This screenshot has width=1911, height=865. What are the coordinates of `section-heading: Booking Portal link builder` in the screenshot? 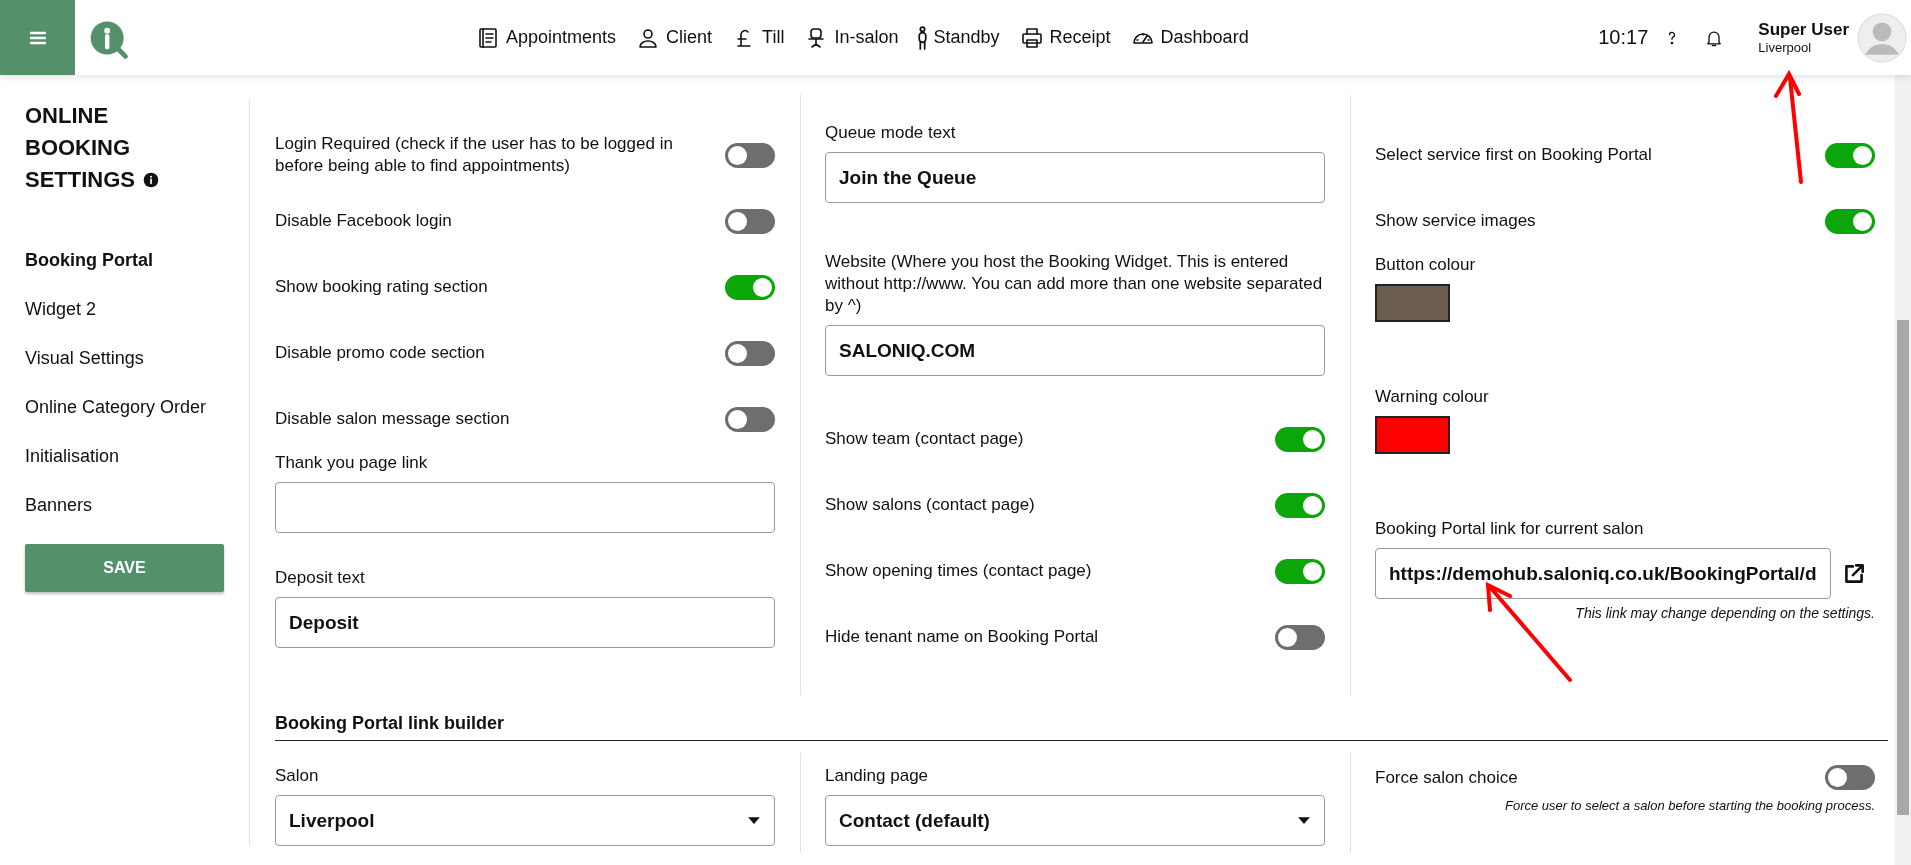 It's located at (1081, 727).